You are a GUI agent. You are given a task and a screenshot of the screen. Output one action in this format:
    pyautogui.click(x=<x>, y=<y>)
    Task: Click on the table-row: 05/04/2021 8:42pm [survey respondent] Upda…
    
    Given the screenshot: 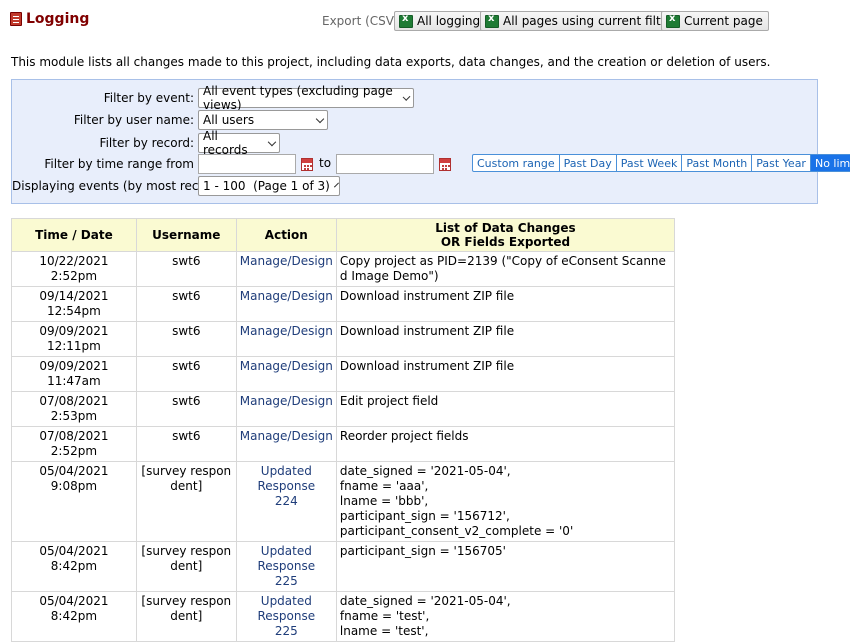 What is the action you would take?
    pyautogui.click(x=343, y=616)
    